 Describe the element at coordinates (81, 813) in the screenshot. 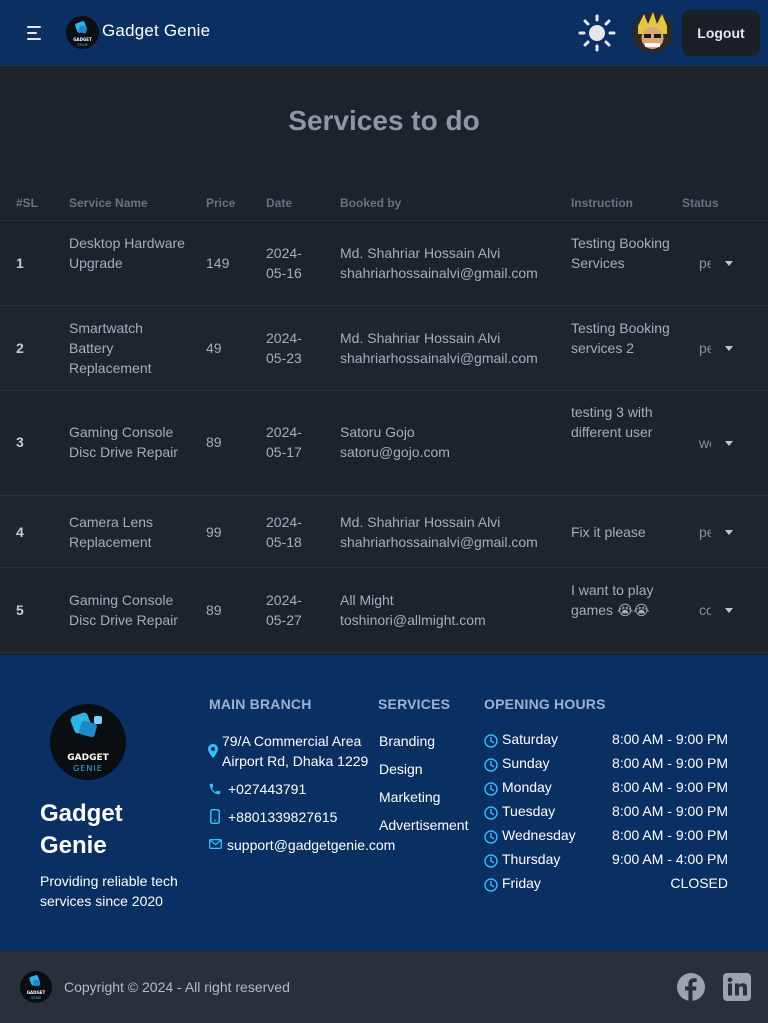

I see `footer-brand-line1: Gadget` at that location.